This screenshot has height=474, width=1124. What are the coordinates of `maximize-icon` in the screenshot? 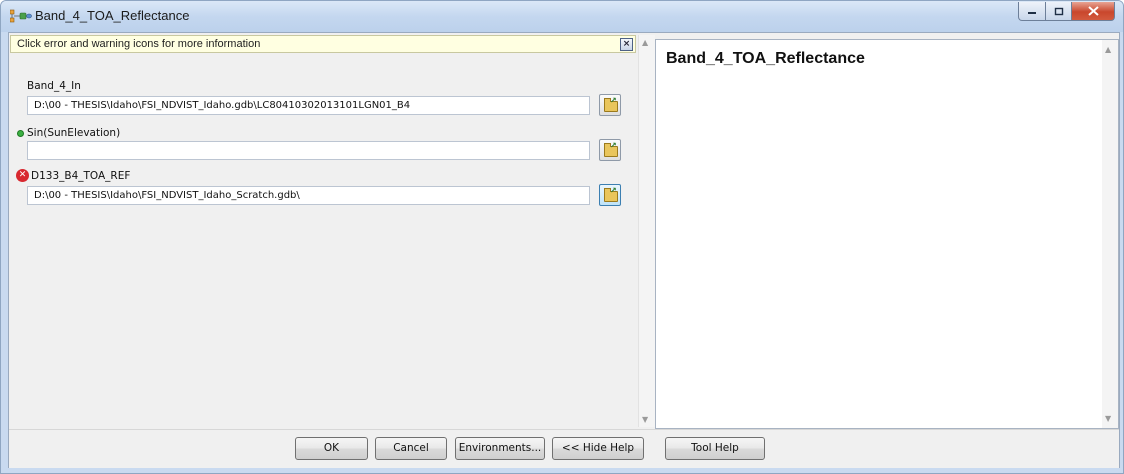 It's located at (1058, 11).